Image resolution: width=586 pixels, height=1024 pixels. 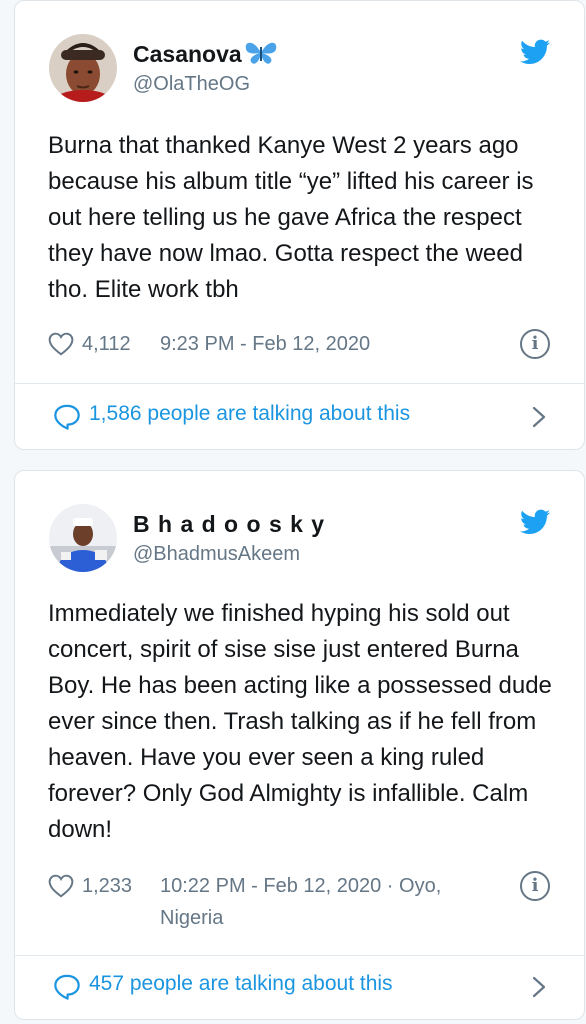 What do you see at coordinates (260, 53) in the screenshot?
I see `butterfly-emoji` at bounding box center [260, 53].